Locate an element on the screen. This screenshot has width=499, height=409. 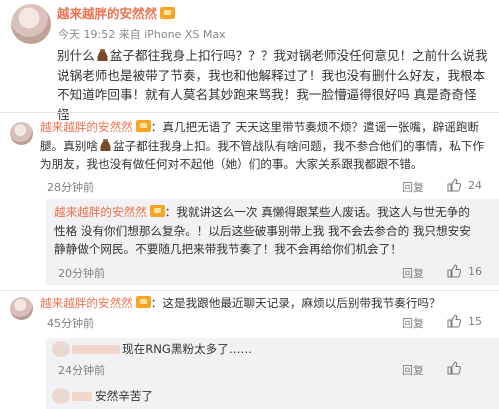
comment-1-like-count: 24 is located at coordinates (475, 185).